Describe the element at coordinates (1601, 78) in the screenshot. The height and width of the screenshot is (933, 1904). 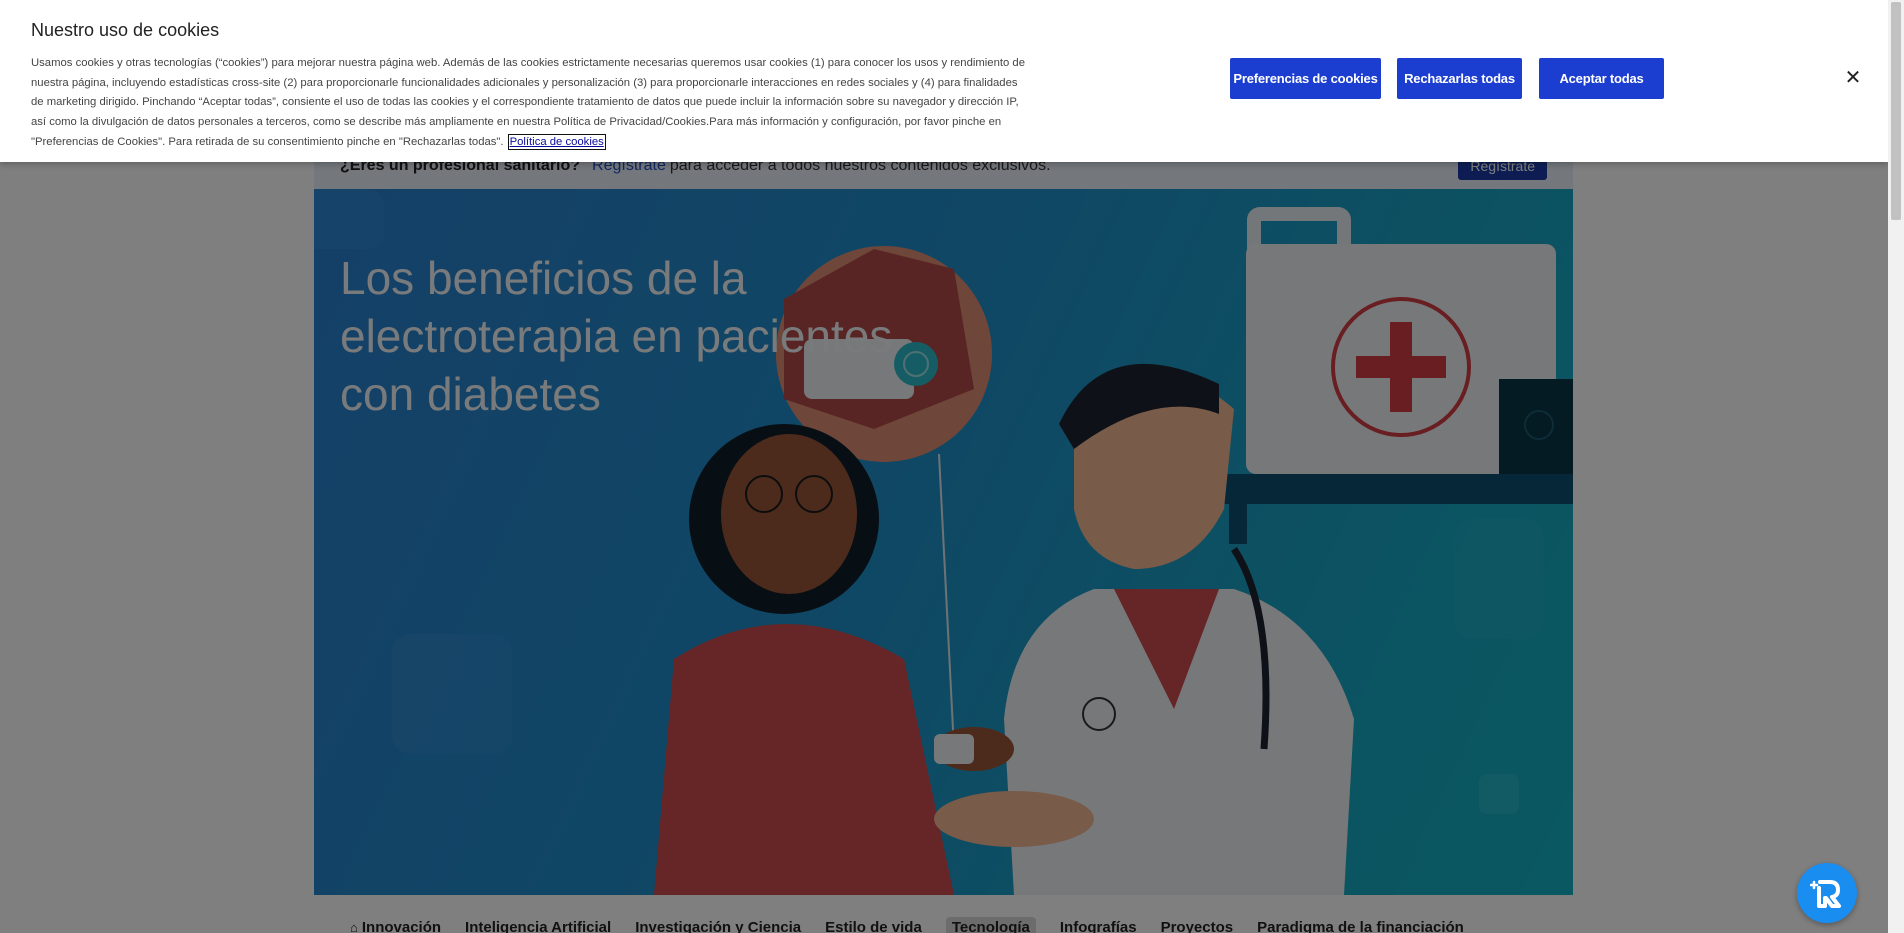
I see `accept-all-button: Aceptar todas` at that location.